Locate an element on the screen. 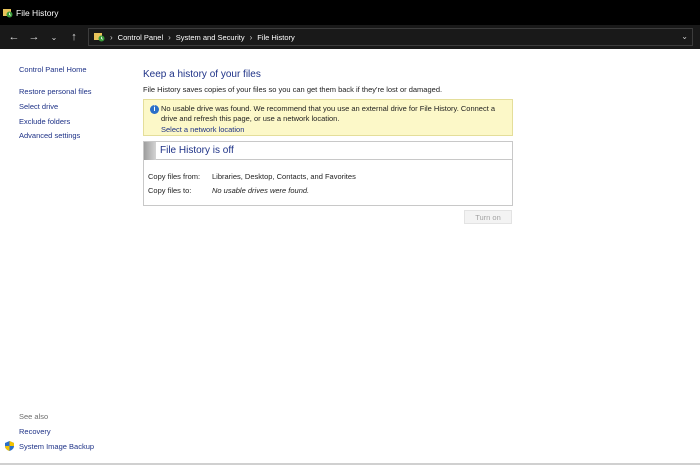  select-network-location-link: Select a network location is located at coordinates (202, 129).